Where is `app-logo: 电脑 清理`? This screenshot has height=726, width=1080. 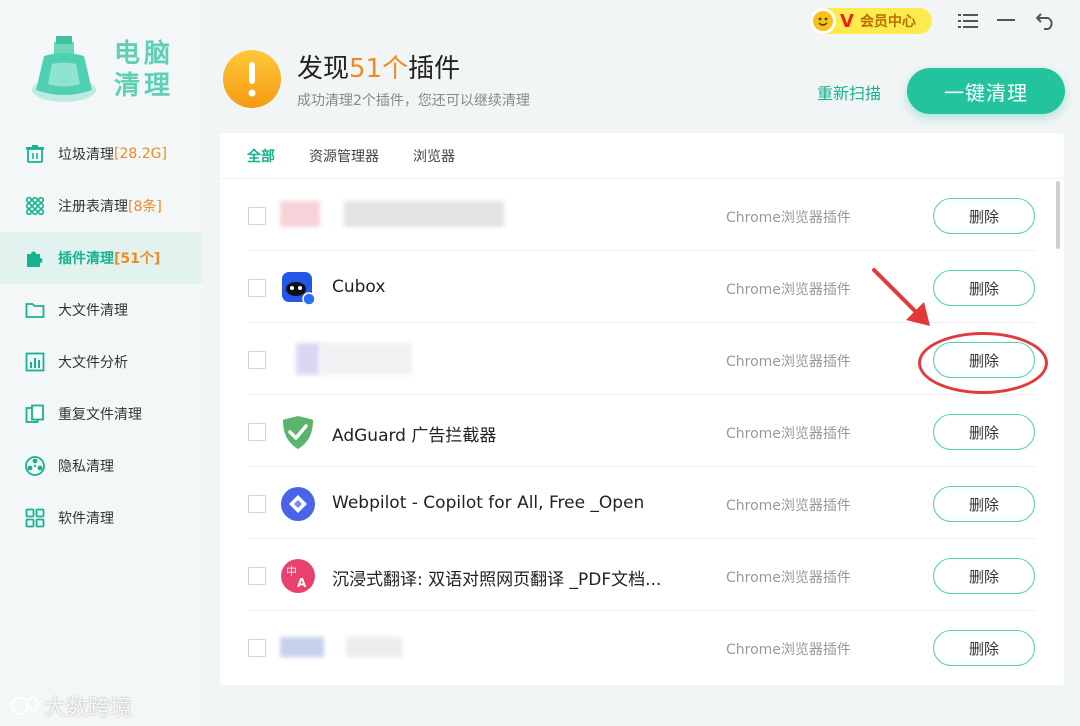
app-logo: 电脑 清理 is located at coordinates (115, 70).